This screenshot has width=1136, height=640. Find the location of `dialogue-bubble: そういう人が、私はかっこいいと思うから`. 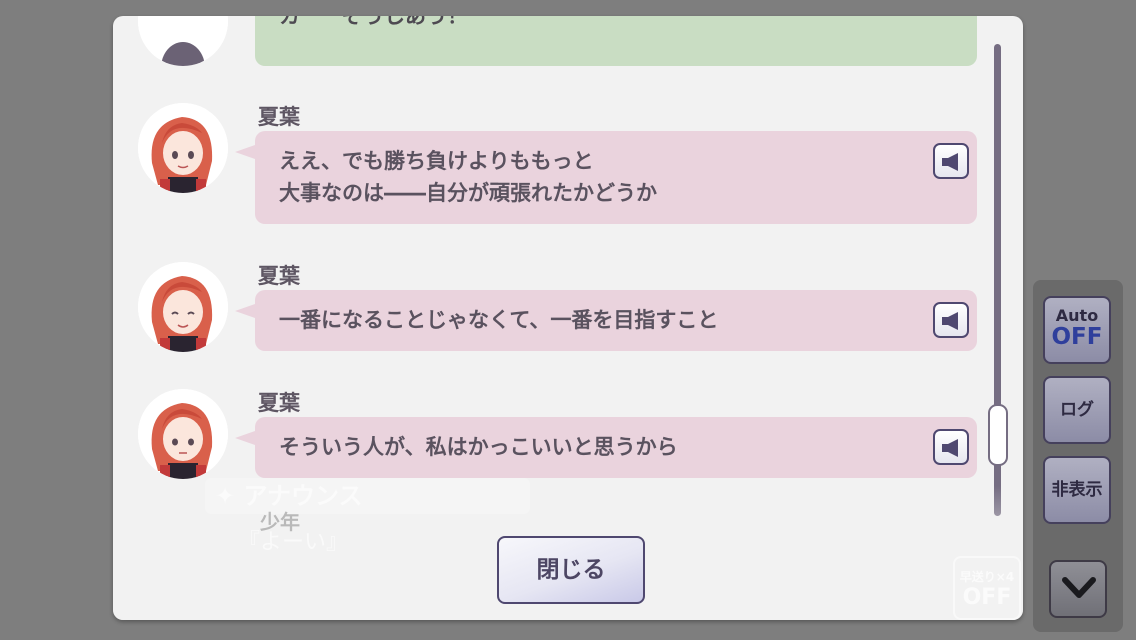

dialogue-bubble: そういう人が、私はかっこいいと思うから is located at coordinates (606, 447).